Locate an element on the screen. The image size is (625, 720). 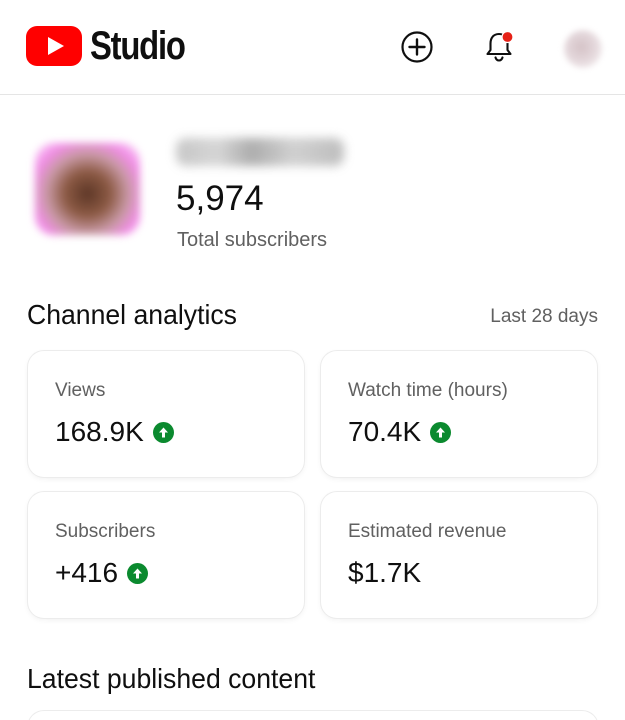
youtube-play-logo-icon is located at coordinates (54, 46).